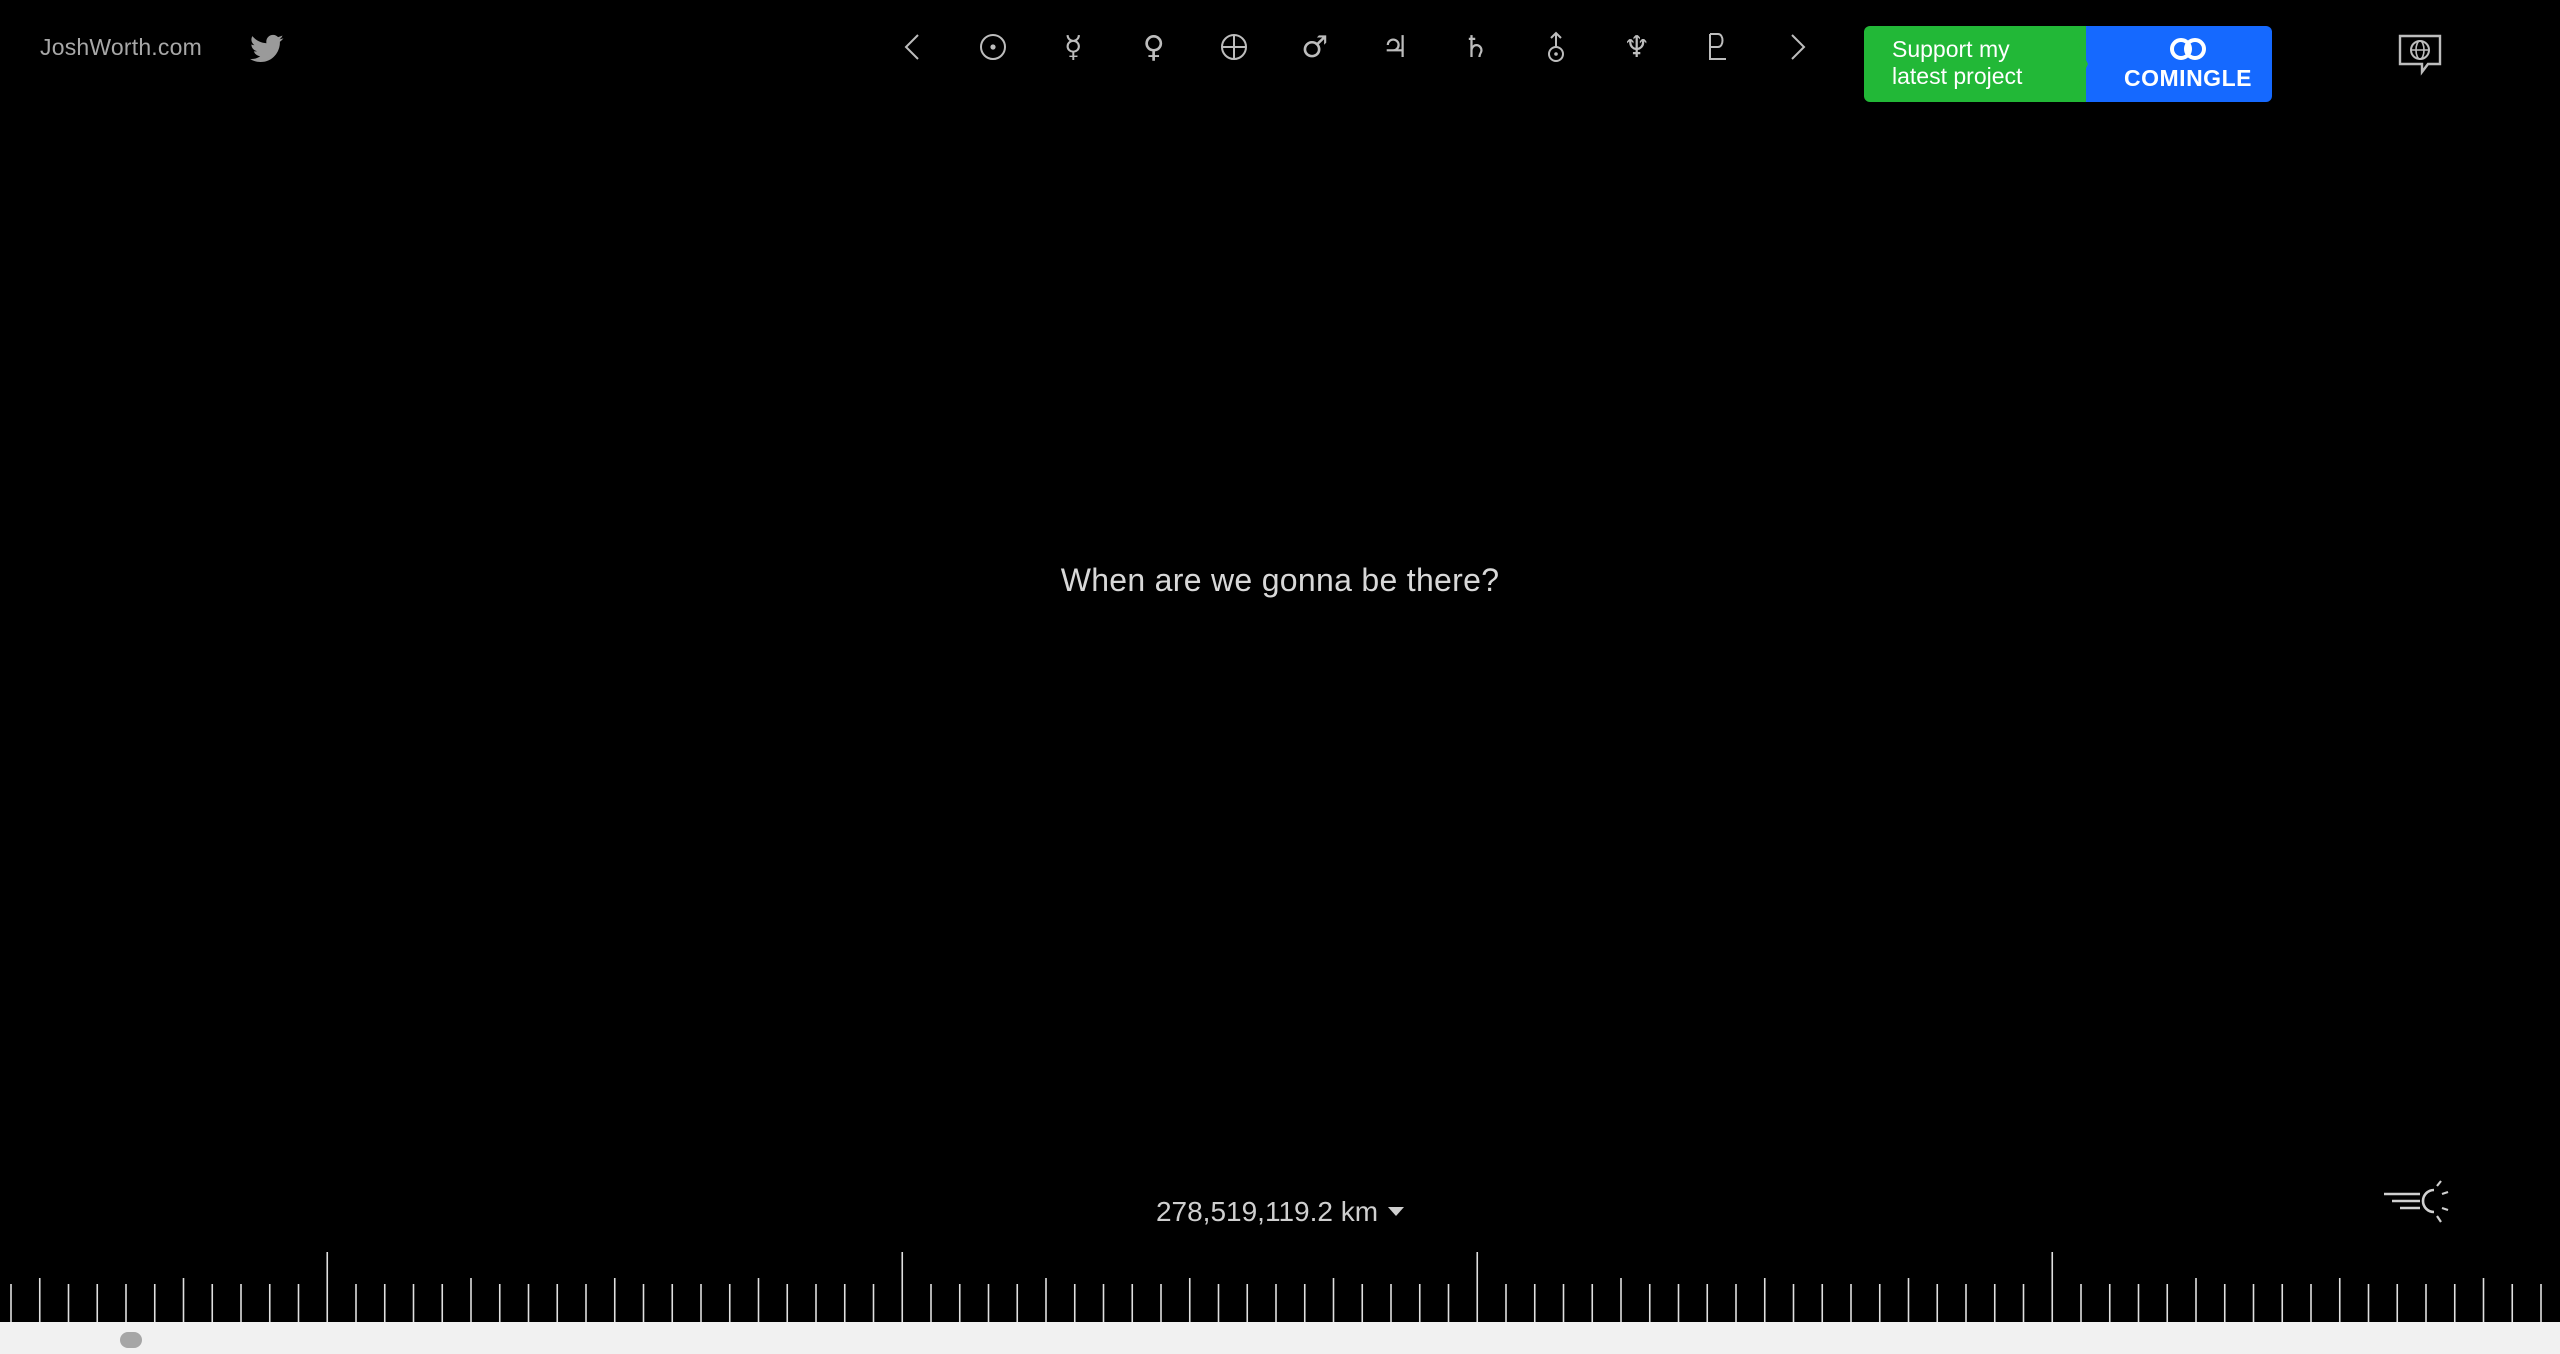 The image size is (2560, 1354). Describe the element at coordinates (2079, 64) in the screenshot. I see `support-arrow-shape` at that location.